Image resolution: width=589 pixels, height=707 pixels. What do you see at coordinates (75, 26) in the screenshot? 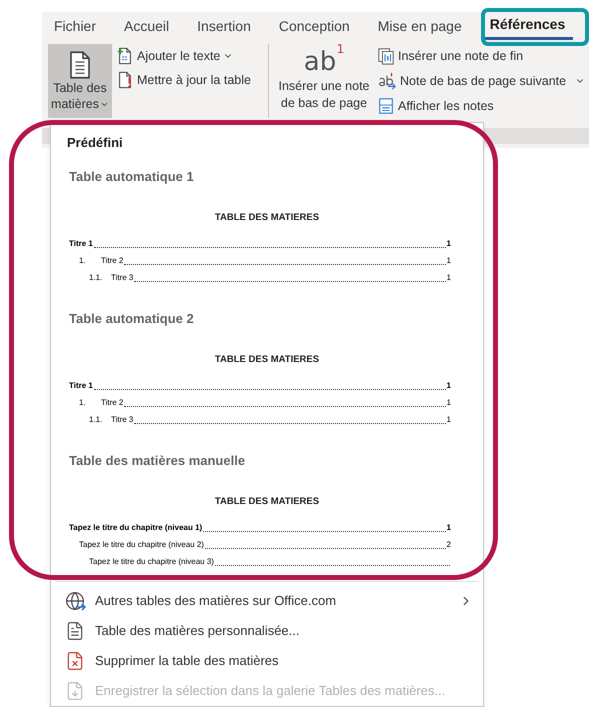
I see `ribbon-tab: Fichier` at bounding box center [75, 26].